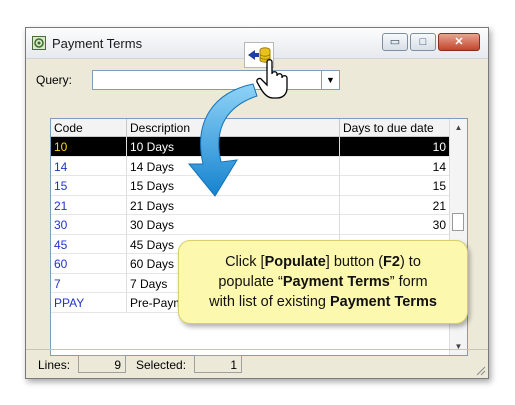  I want to click on cell-code: 60, so click(89, 264).